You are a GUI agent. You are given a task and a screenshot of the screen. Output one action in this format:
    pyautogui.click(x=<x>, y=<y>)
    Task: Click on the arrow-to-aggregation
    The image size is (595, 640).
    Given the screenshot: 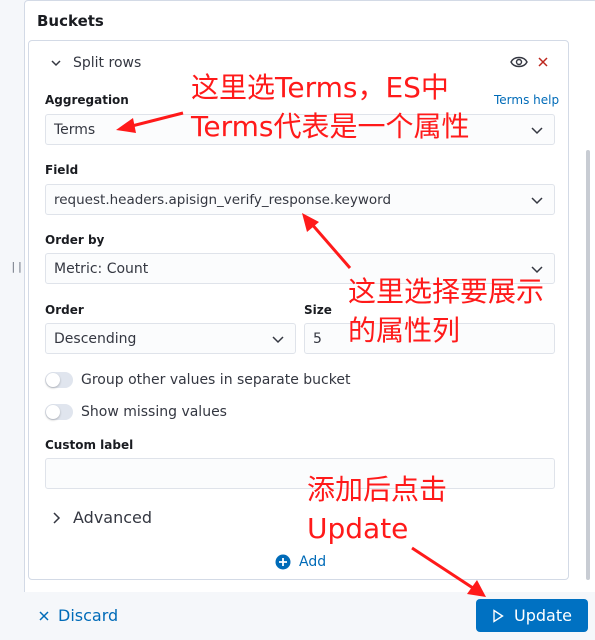 What is the action you would take?
    pyautogui.click(x=150, y=122)
    